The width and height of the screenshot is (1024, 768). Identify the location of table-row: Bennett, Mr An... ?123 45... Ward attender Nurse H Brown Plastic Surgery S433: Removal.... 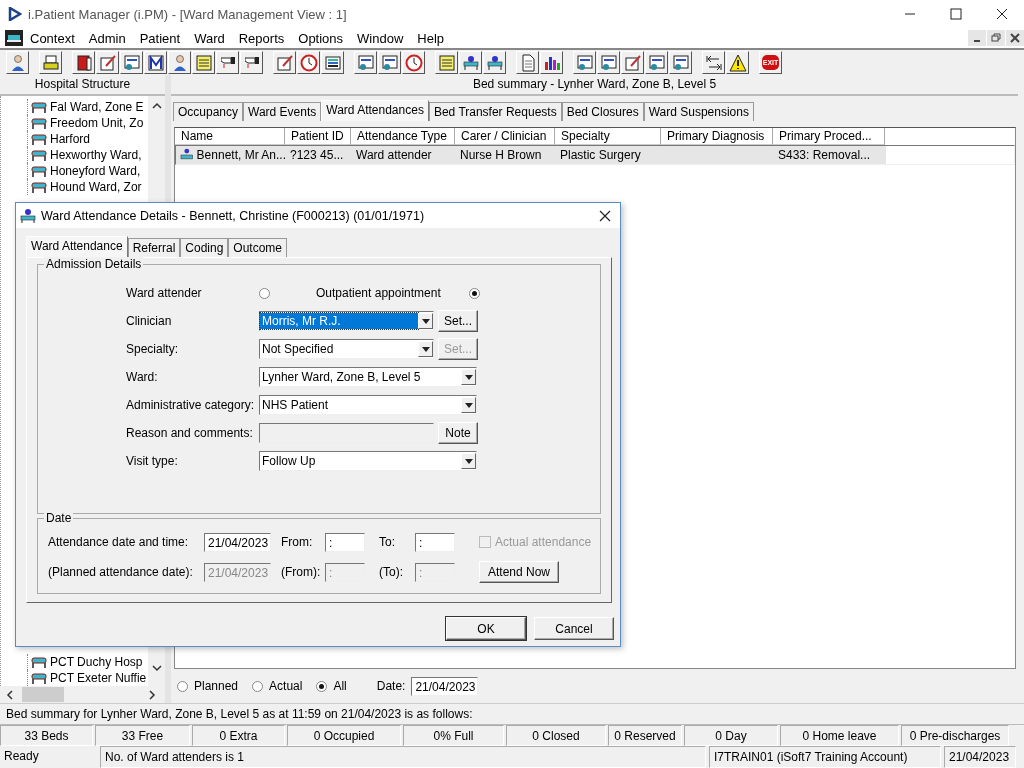
(595, 155).